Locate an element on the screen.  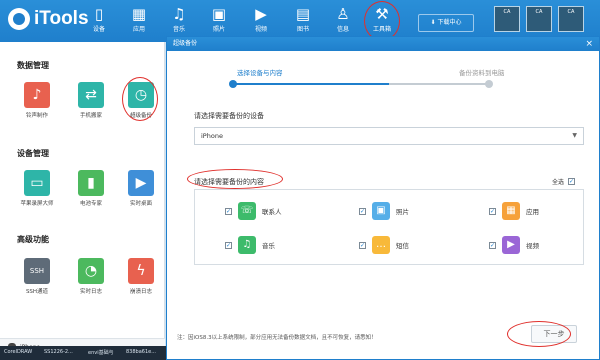
nav-info: ♙ 信息 is located at coordinates (343, 22).